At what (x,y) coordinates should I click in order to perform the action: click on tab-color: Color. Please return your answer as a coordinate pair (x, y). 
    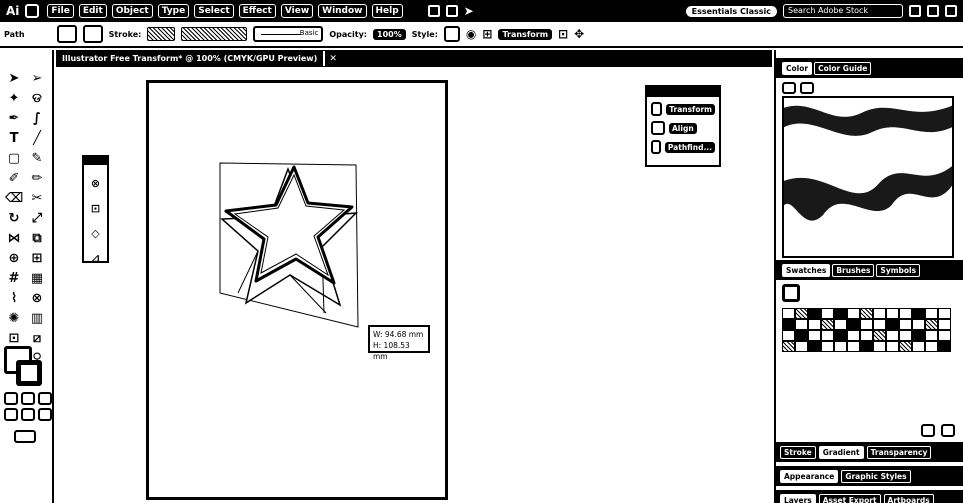
    Looking at the image, I should click on (797, 68).